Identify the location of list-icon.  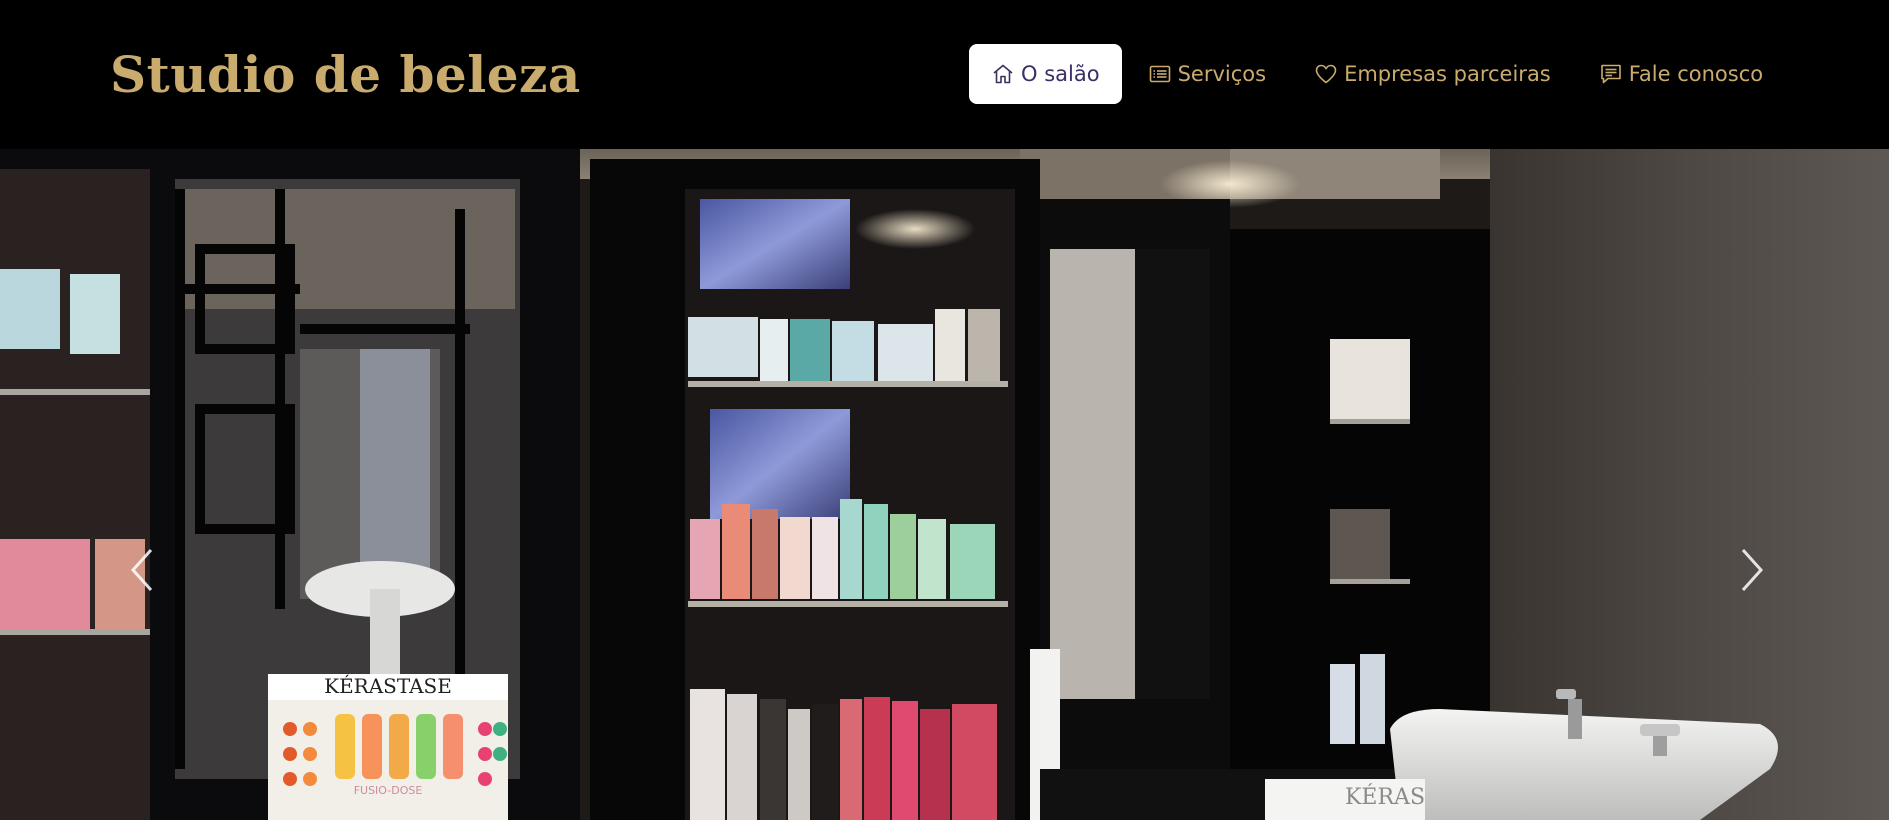
(1160, 74).